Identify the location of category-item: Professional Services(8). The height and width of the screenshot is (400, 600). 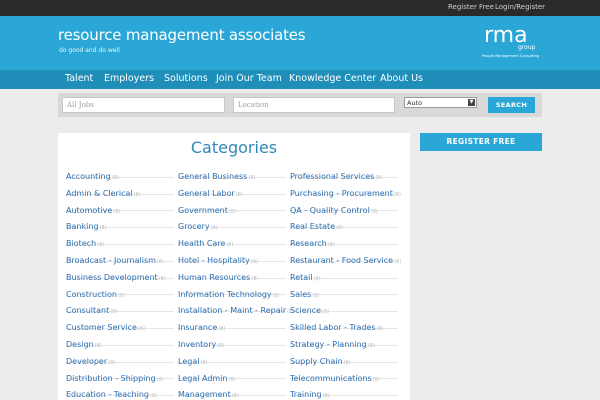
(344, 171).